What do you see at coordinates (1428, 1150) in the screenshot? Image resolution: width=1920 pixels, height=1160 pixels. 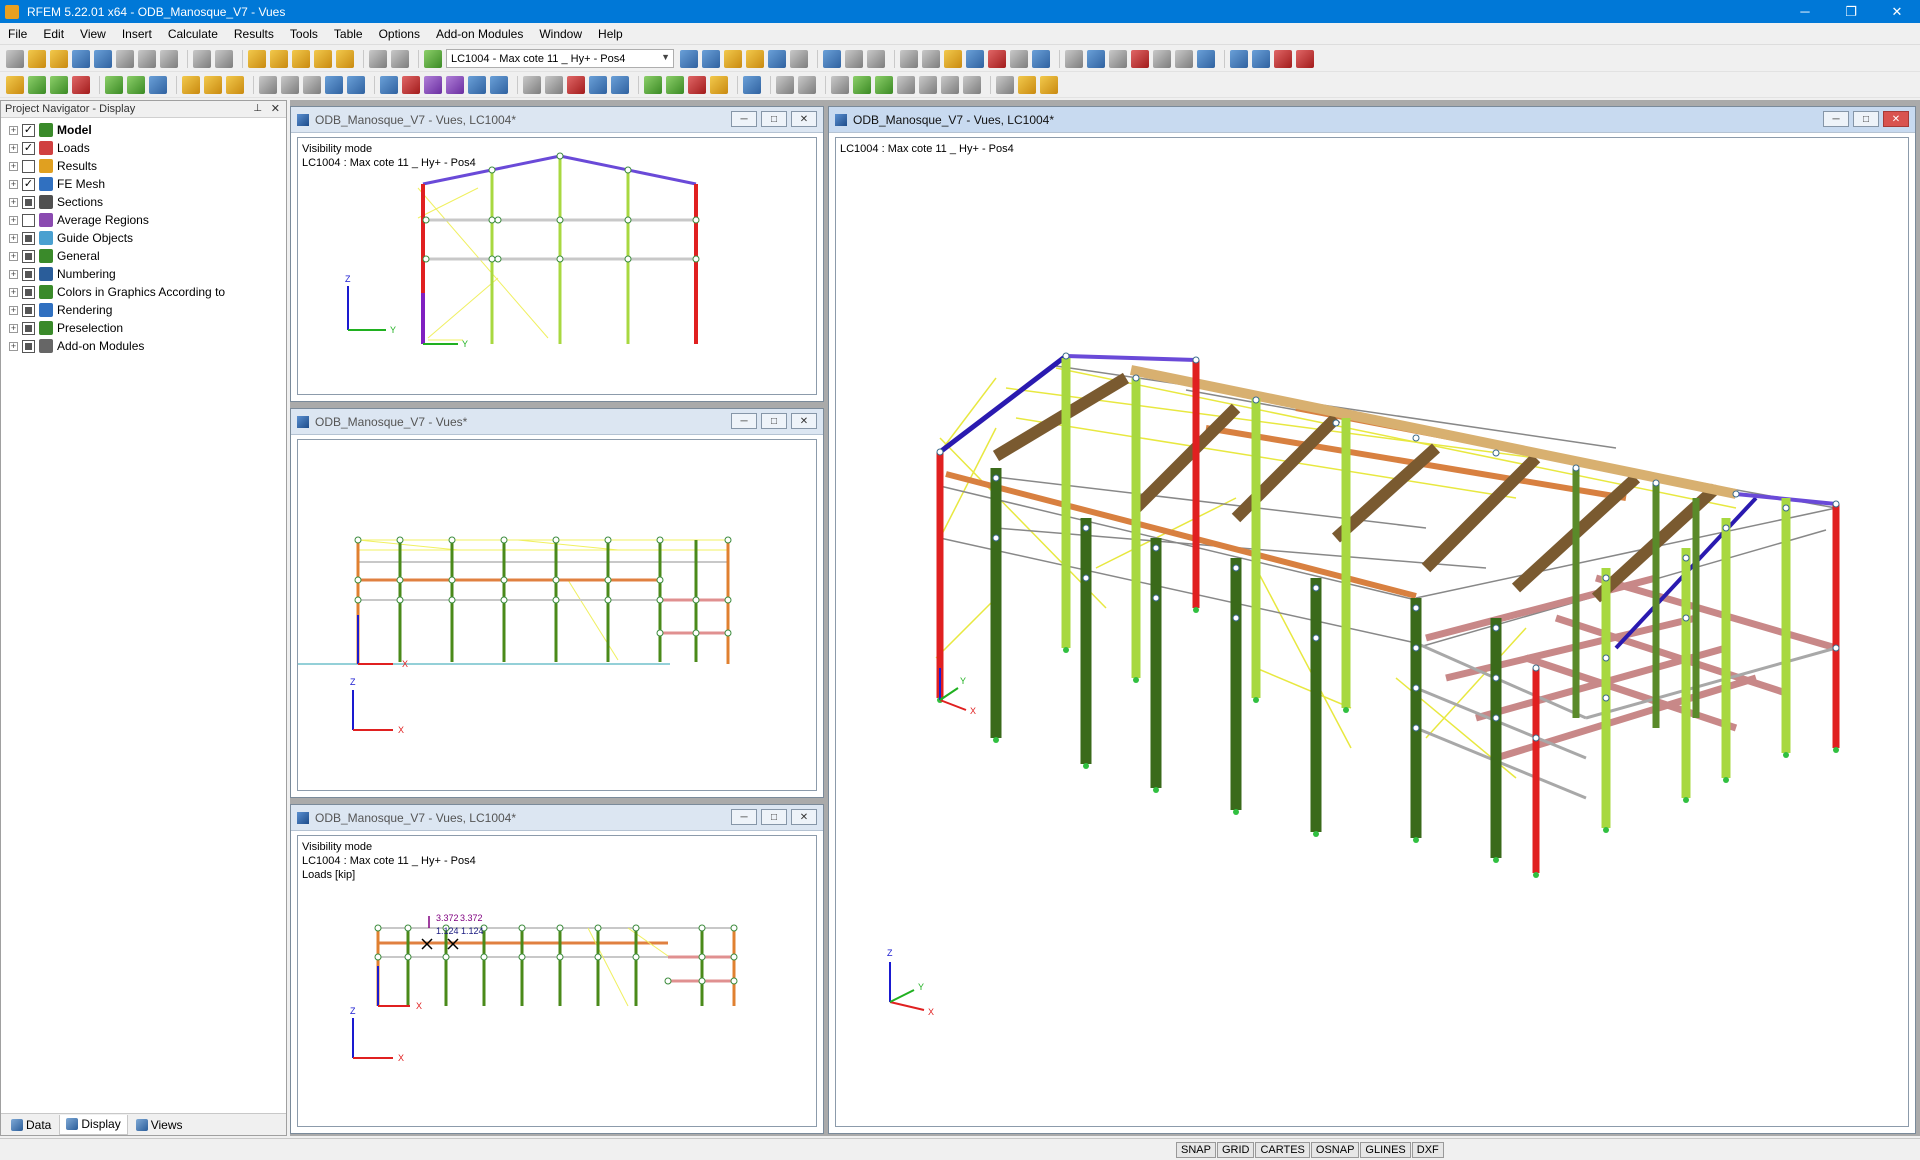 I see `dxf-toggle: DXF` at bounding box center [1428, 1150].